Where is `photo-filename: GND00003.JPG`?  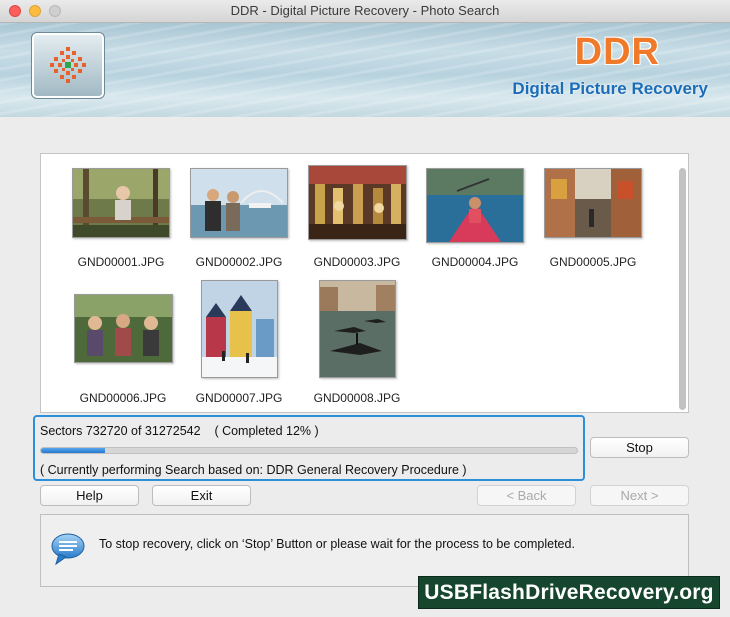 photo-filename: GND00003.JPG is located at coordinates (357, 262).